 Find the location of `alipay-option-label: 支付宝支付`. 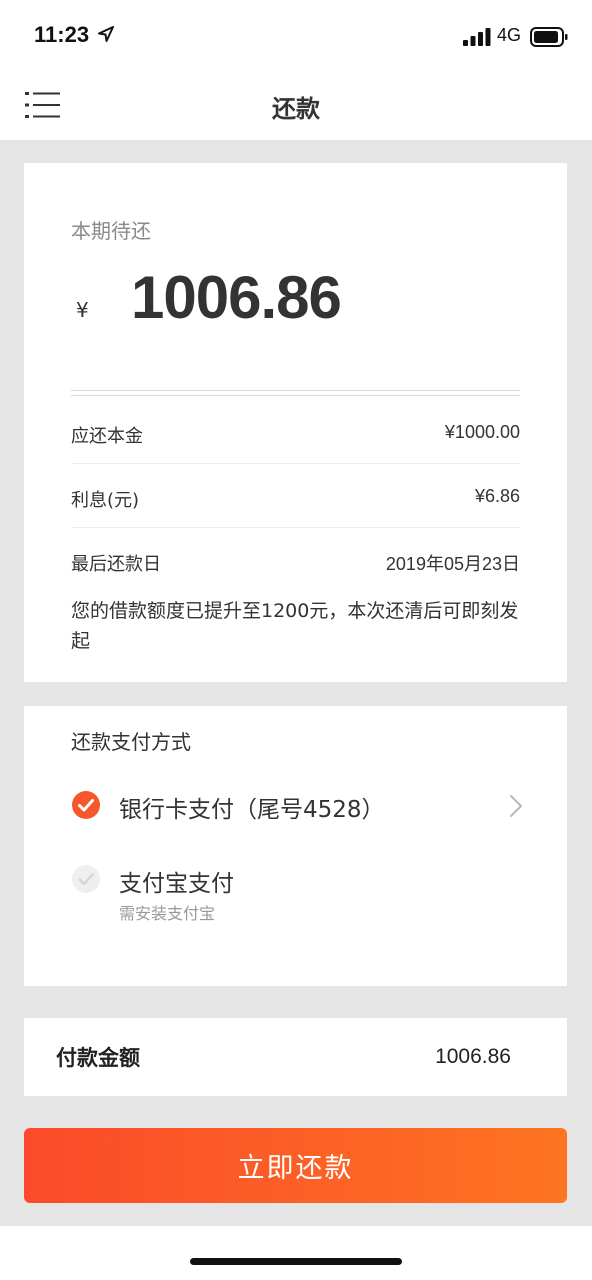

alipay-option-label: 支付宝支付 is located at coordinates (176, 884).